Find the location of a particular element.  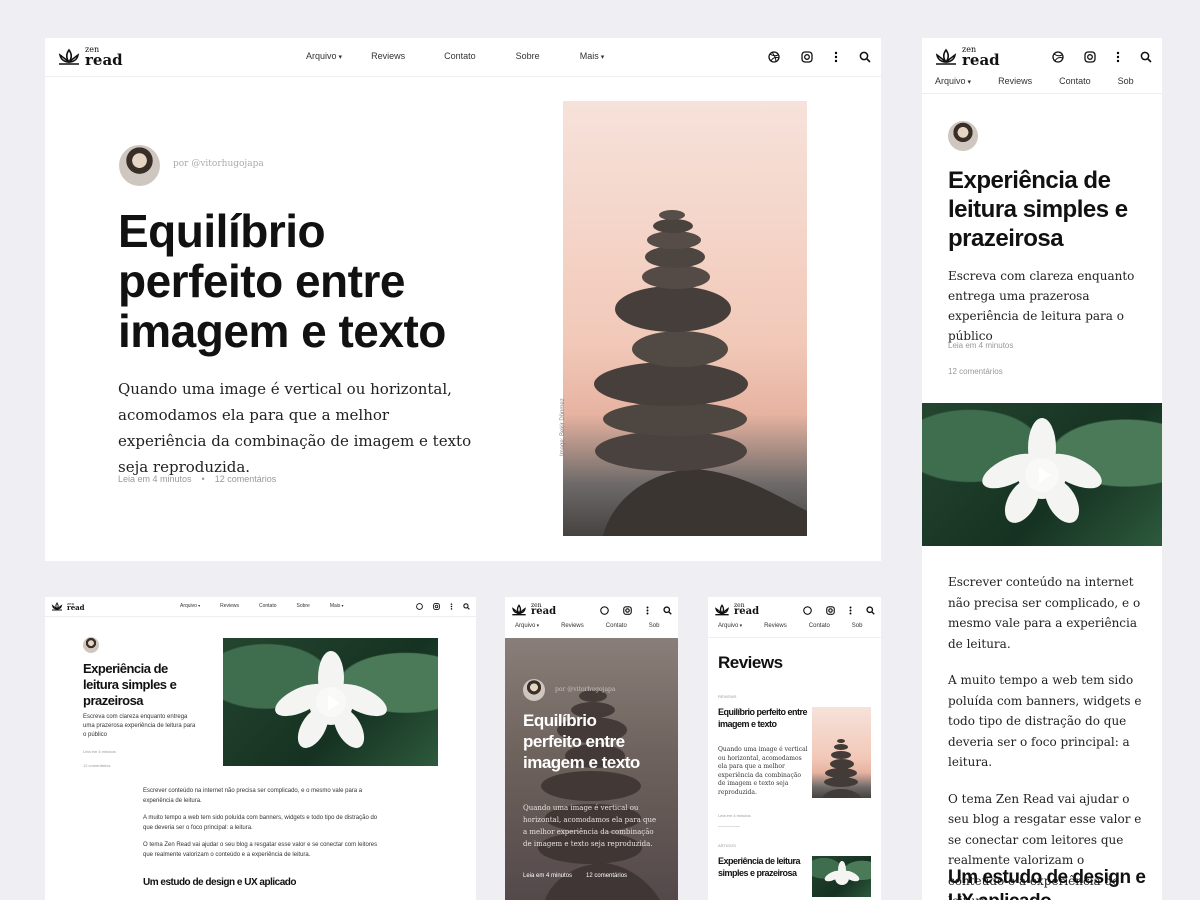

divider is located at coordinates (729, 826).